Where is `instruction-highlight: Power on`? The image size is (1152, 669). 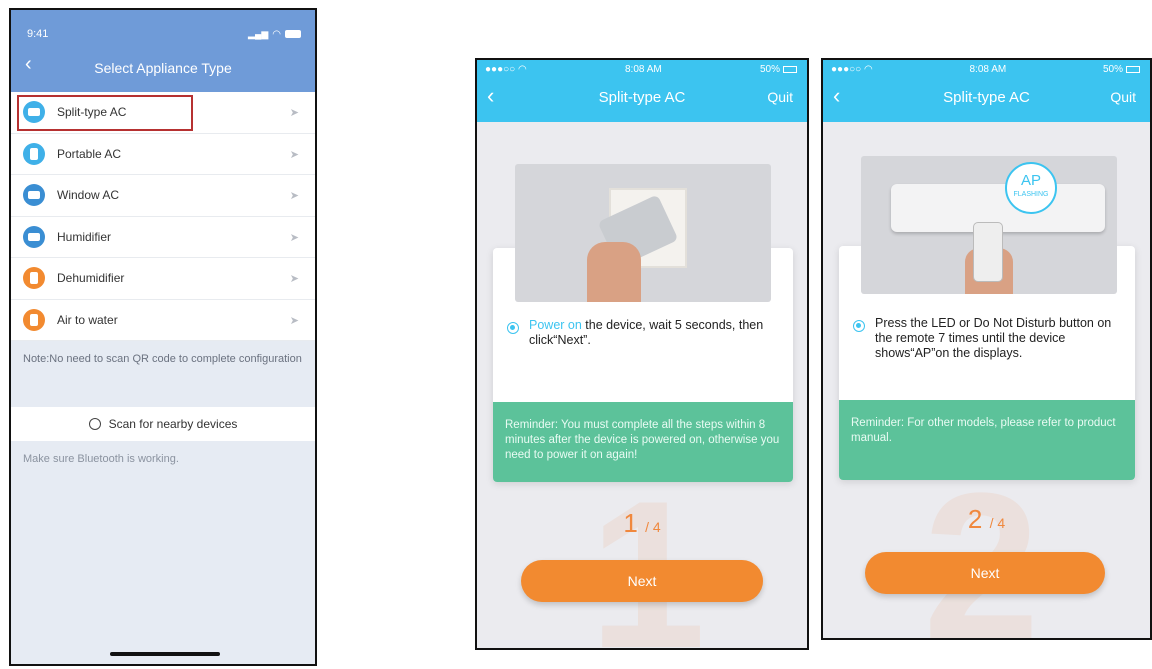
instruction-highlight: Power on is located at coordinates (555, 325).